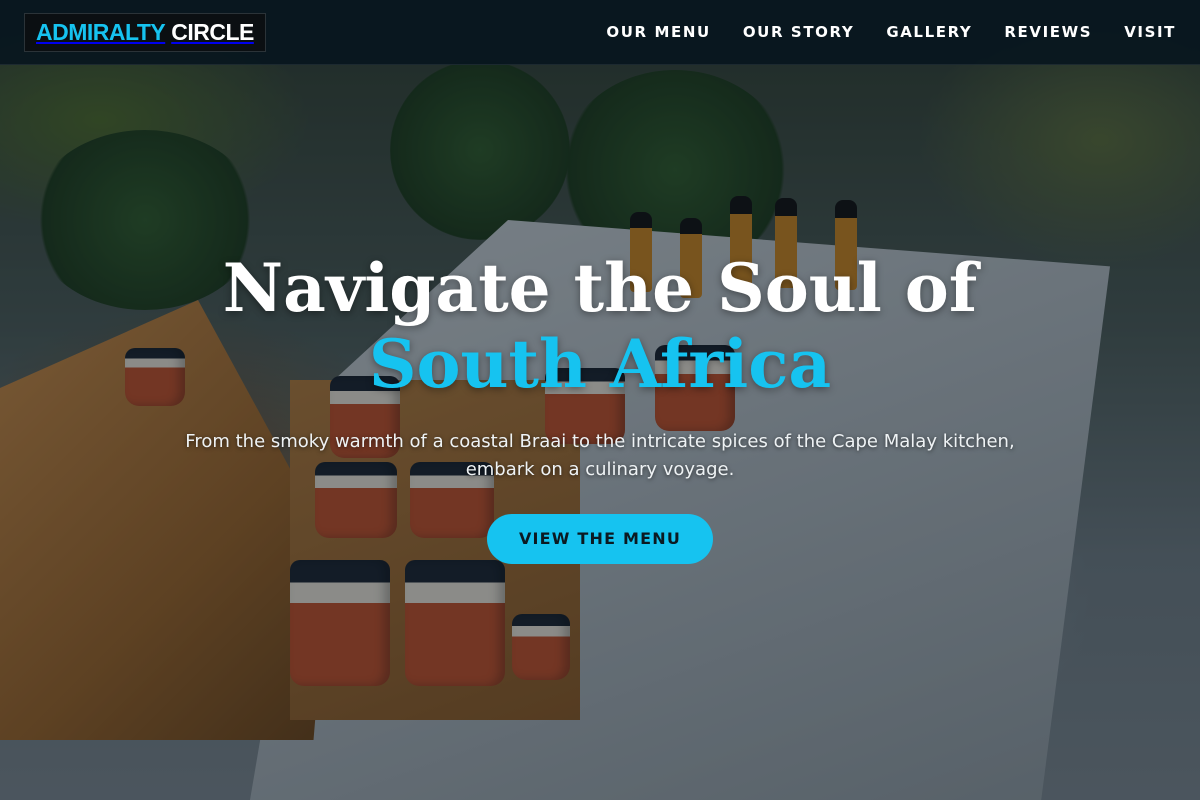 The width and height of the screenshot is (1200, 800). I want to click on view-menu-button: VIEW THE MENU, so click(600, 539).